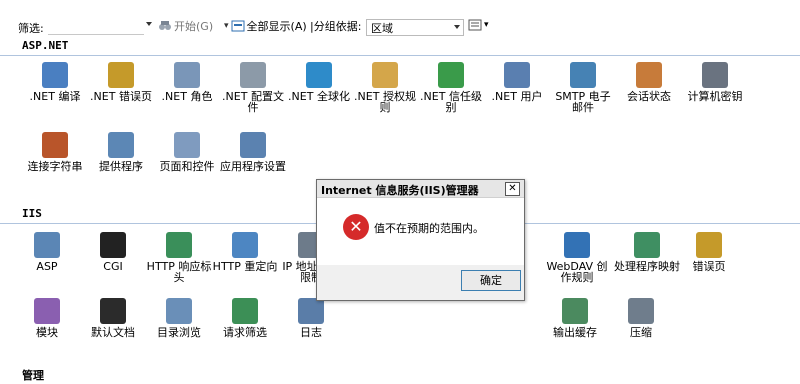  I want to click on view-icon, so click(475, 25).